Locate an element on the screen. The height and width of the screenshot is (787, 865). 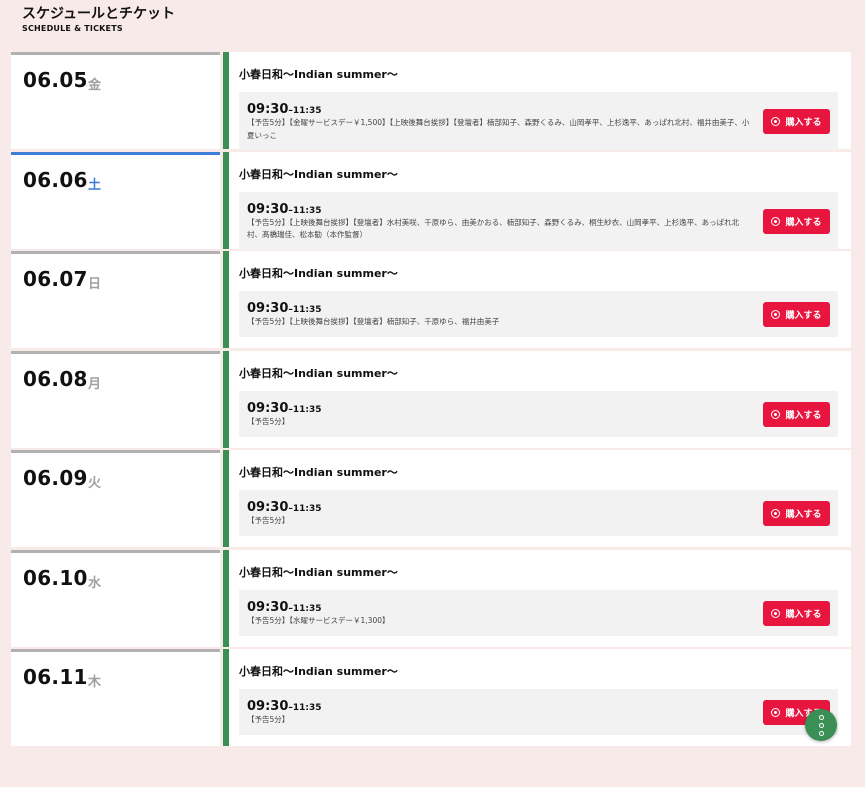
date-label: 06.08 is located at coordinates (55, 378).